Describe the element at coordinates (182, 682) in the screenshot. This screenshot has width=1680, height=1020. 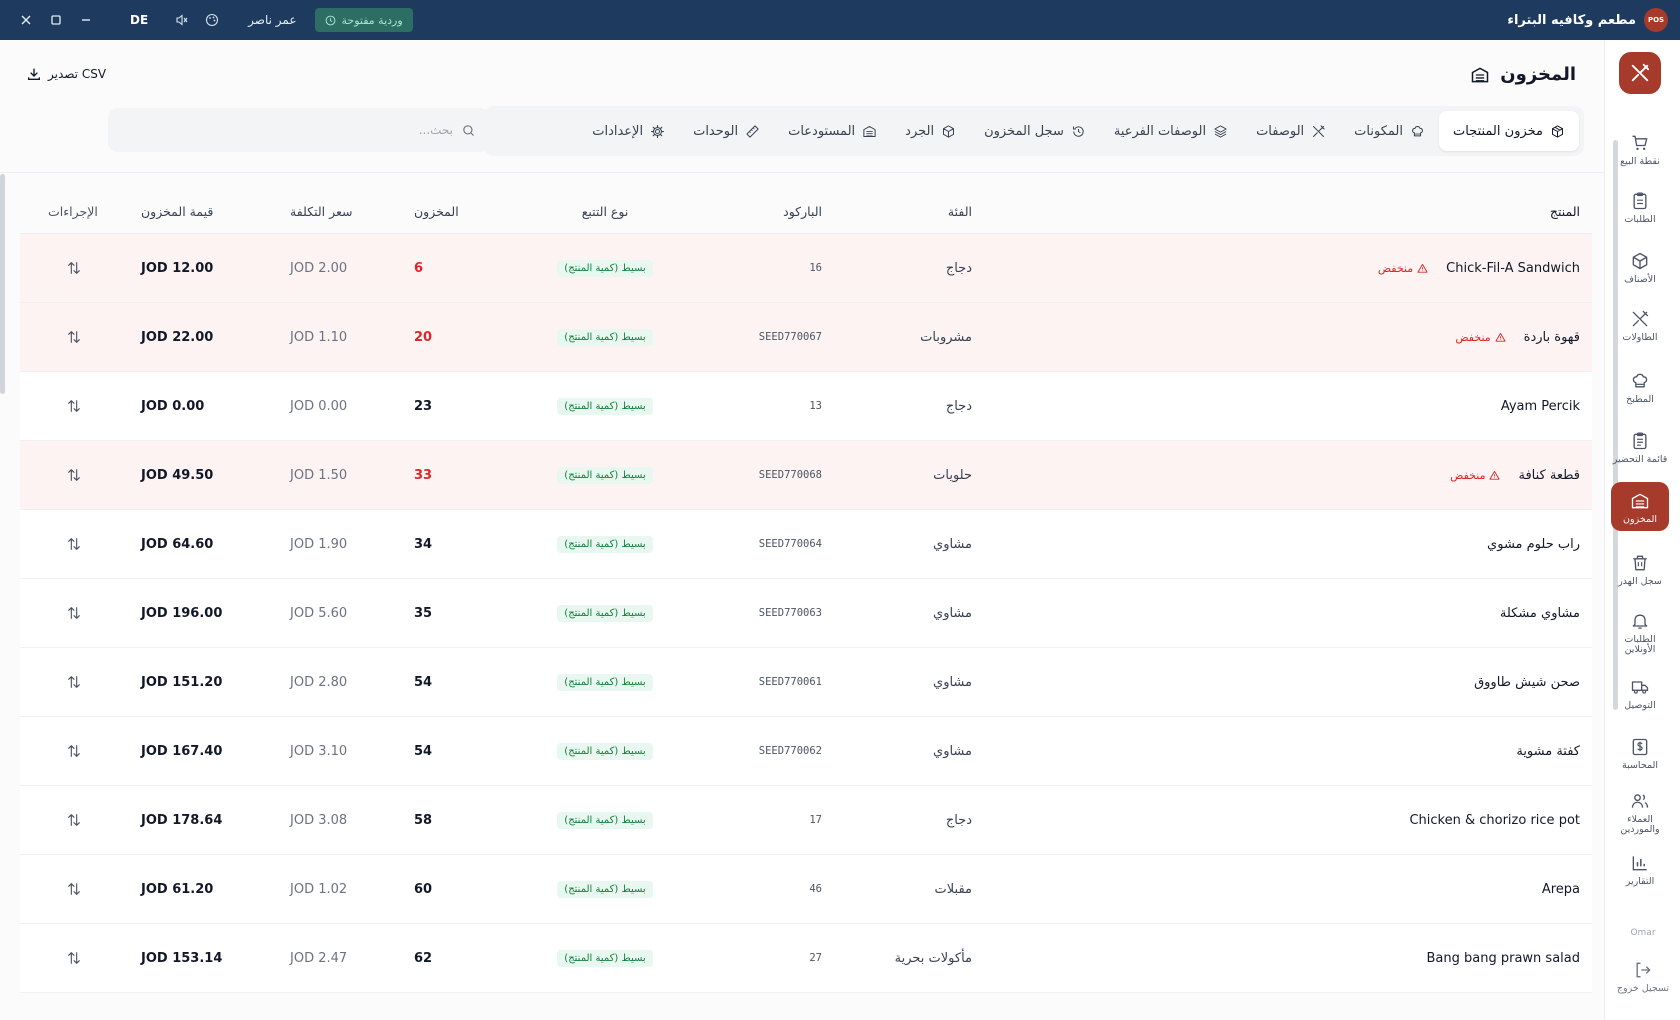
I see `stock-value-cell: JOD 151.20` at that location.